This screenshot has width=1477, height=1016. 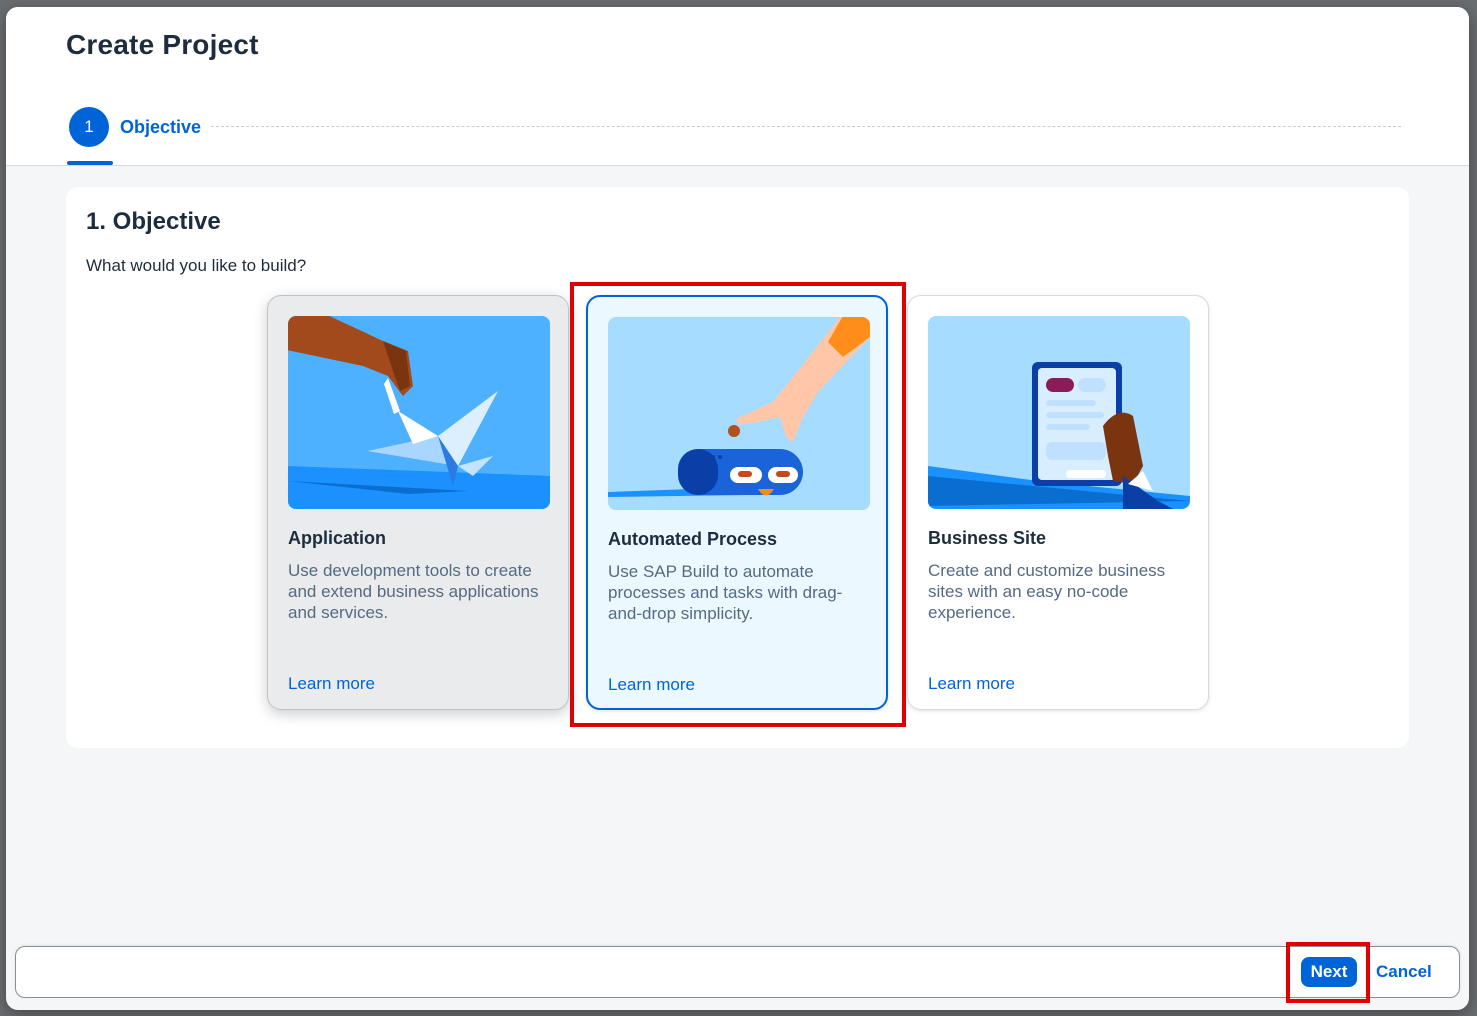 What do you see at coordinates (806, 126) in the screenshot?
I see `step-progress-line` at bounding box center [806, 126].